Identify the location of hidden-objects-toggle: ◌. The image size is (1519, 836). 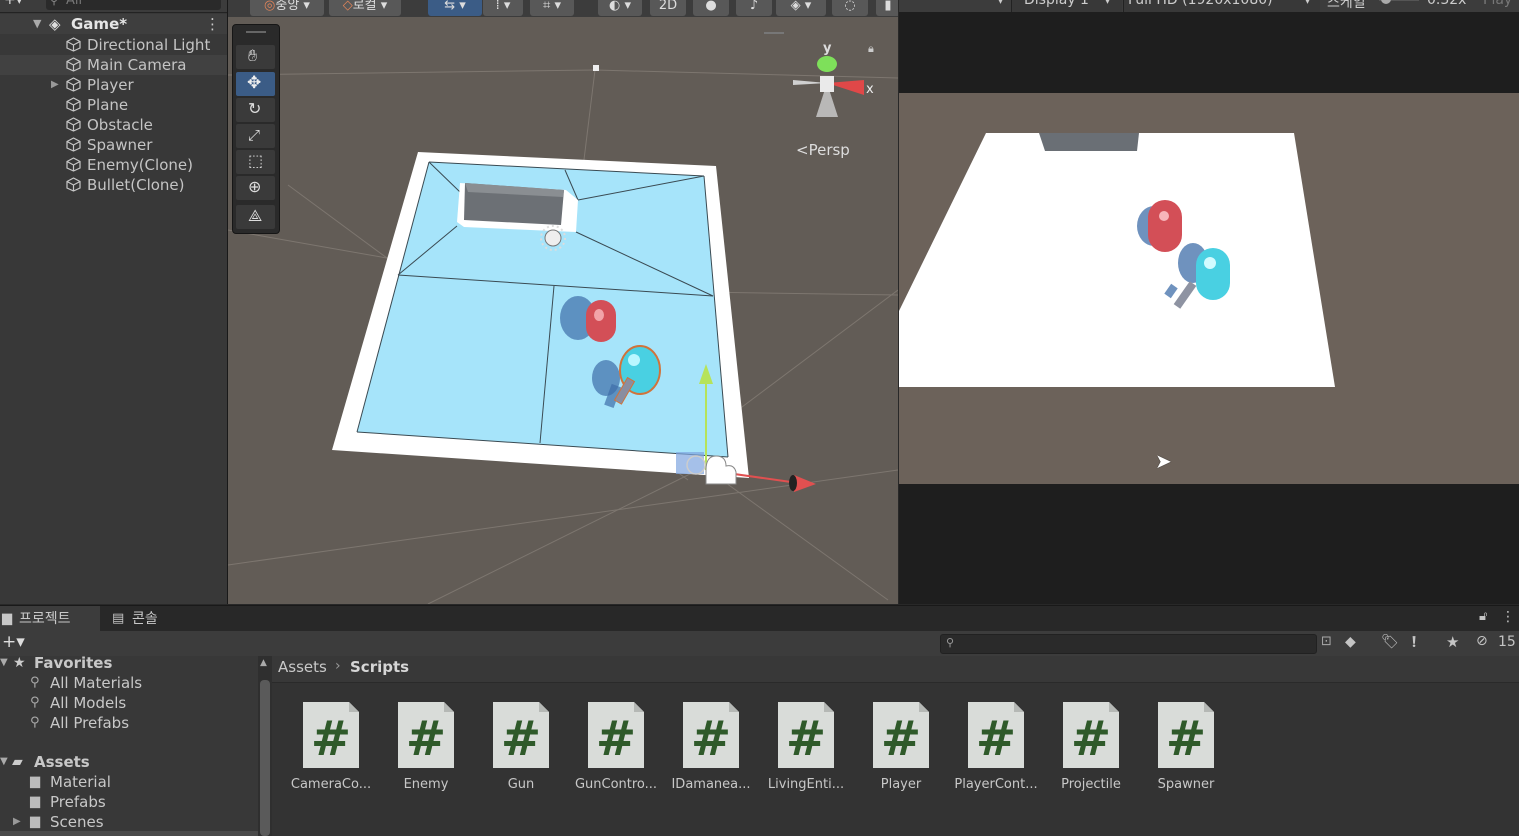
(850, 8).